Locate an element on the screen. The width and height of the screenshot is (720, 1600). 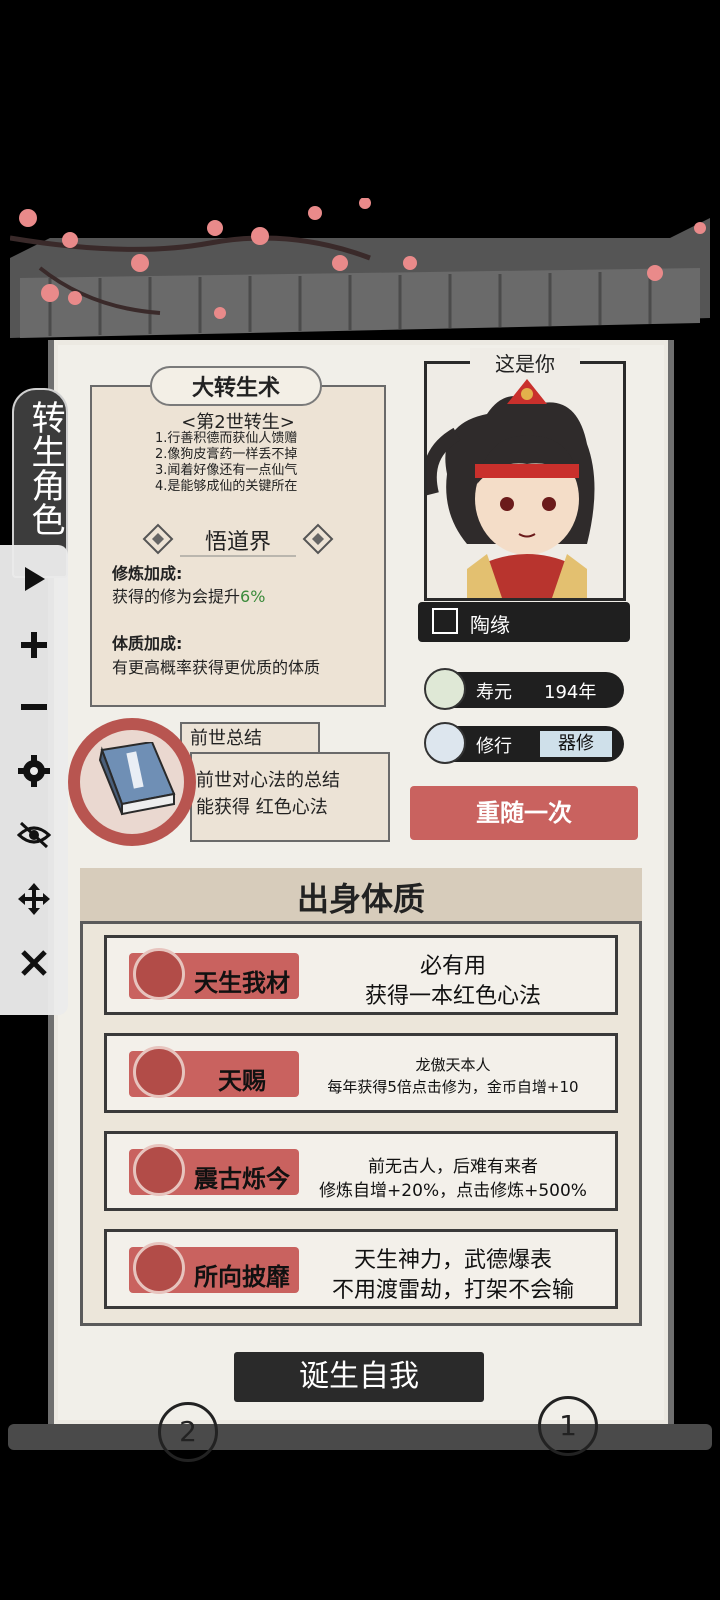
minus-icon is located at coordinates (34, 707).